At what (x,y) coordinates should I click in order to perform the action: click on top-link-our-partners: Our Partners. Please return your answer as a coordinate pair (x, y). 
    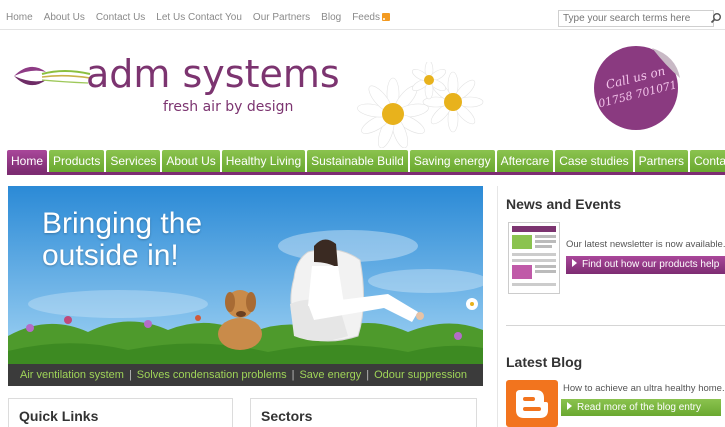
    Looking at the image, I should click on (281, 17).